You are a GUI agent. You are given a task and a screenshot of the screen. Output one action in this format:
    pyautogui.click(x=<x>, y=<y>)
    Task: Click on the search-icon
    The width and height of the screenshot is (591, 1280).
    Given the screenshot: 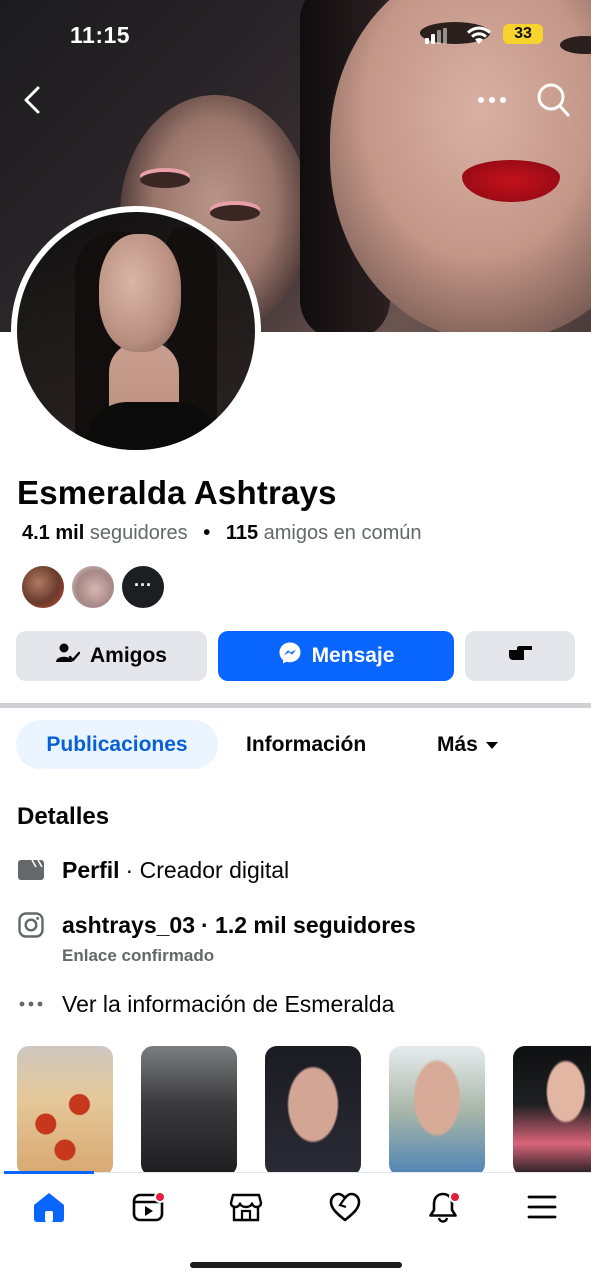 What is the action you would take?
    pyautogui.click(x=553, y=103)
    